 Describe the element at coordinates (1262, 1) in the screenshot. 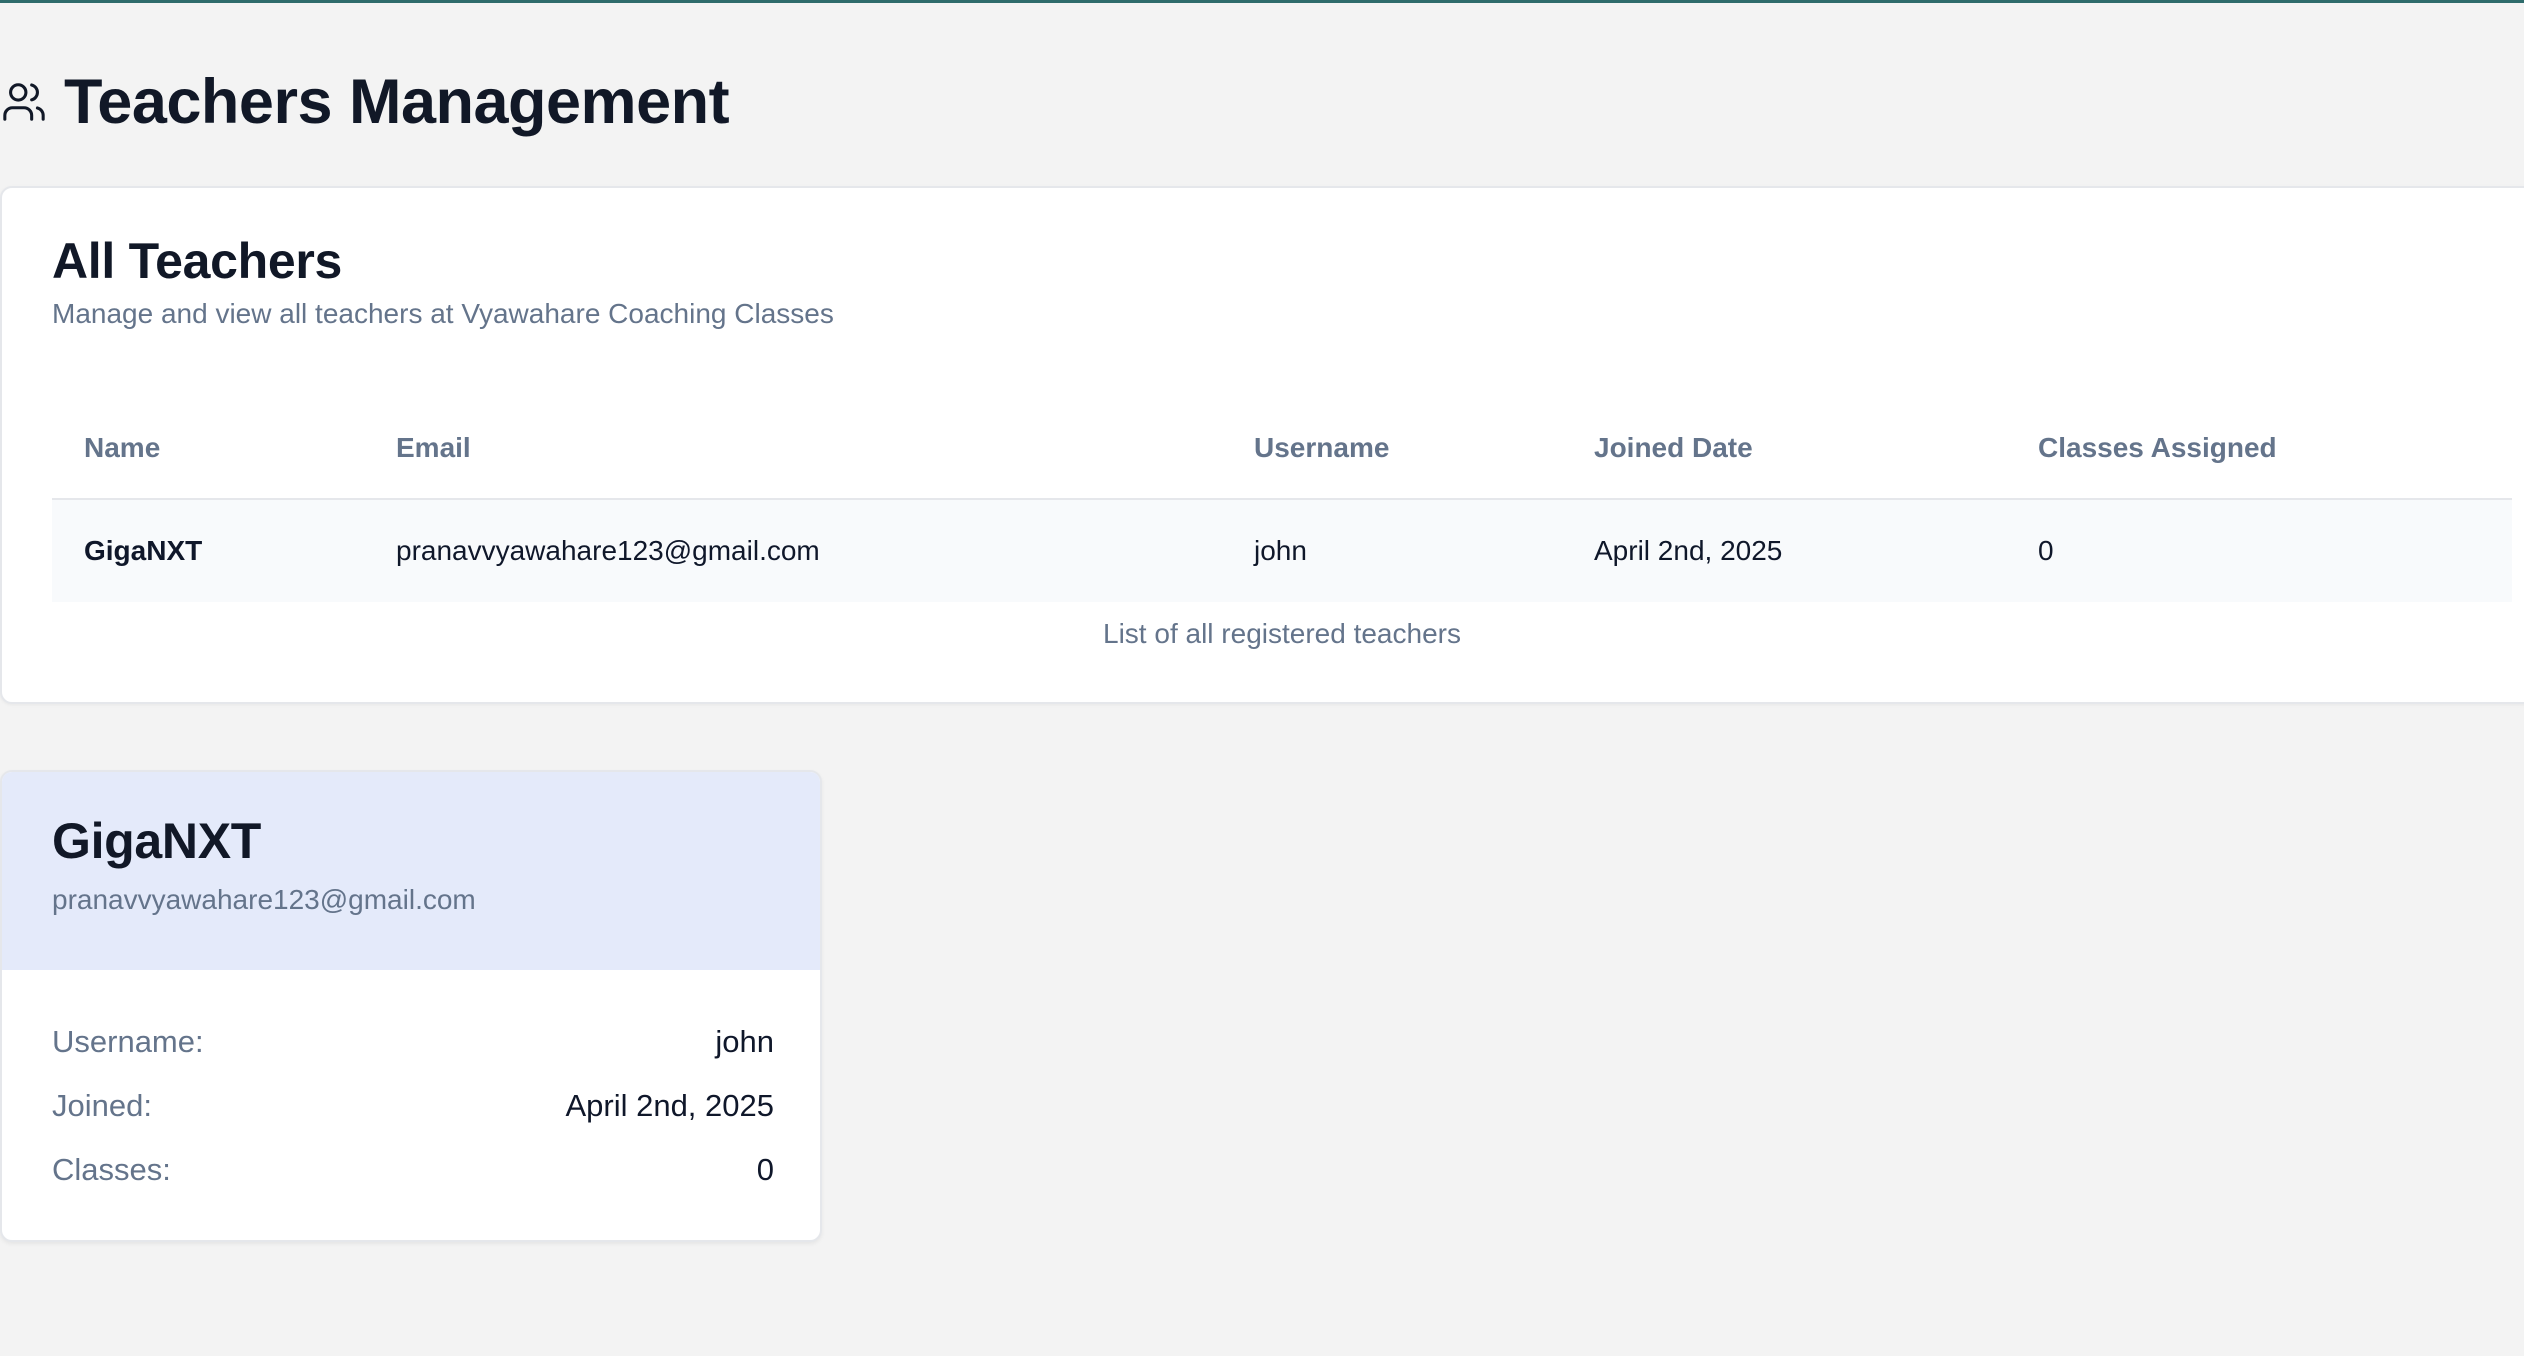

I see `top-accent-border` at that location.